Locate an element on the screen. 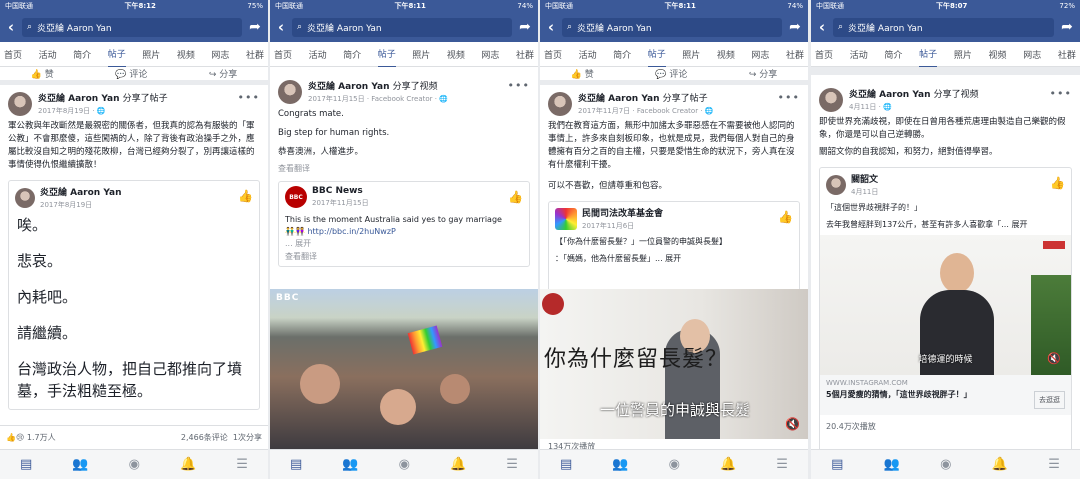 Image resolution: width=1080 pixels, height=479 pixels. video-thumbnail: BBC is located at coordinates (404, 369).